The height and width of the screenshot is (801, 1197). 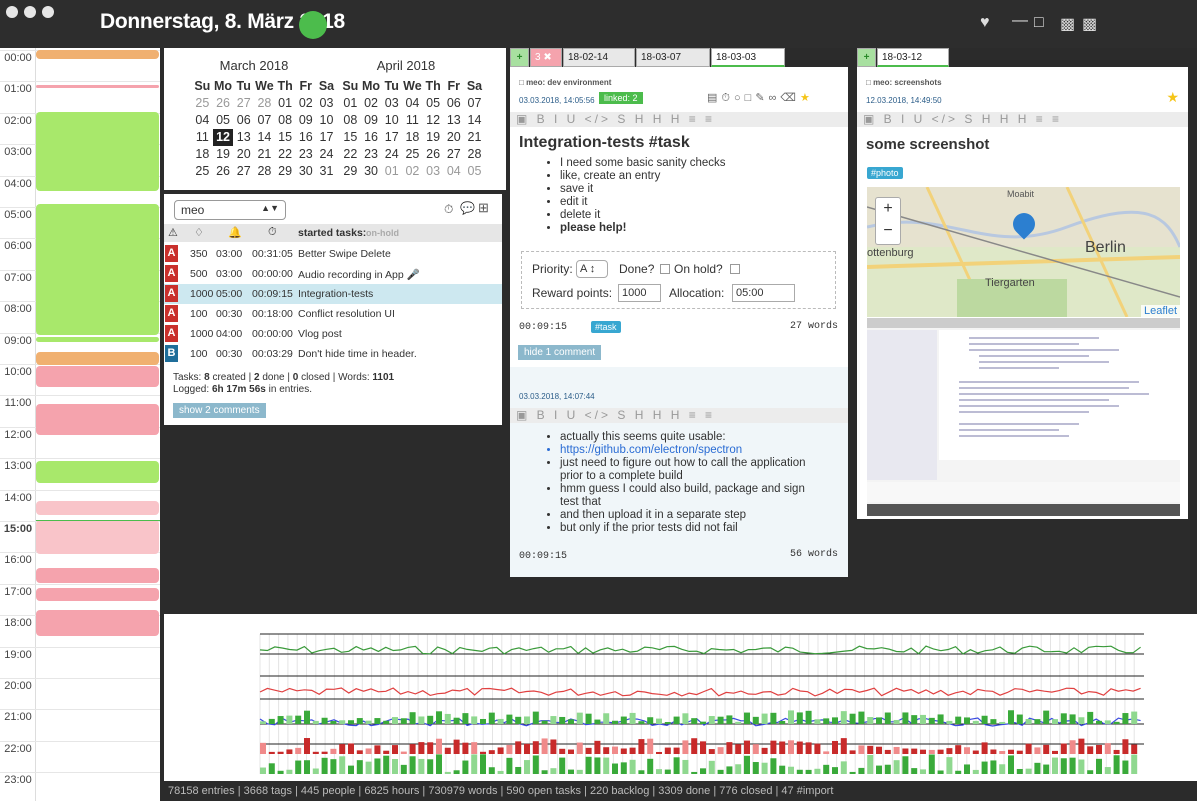 I want to click on map-icon: ▤, so click(x=714, y=98).